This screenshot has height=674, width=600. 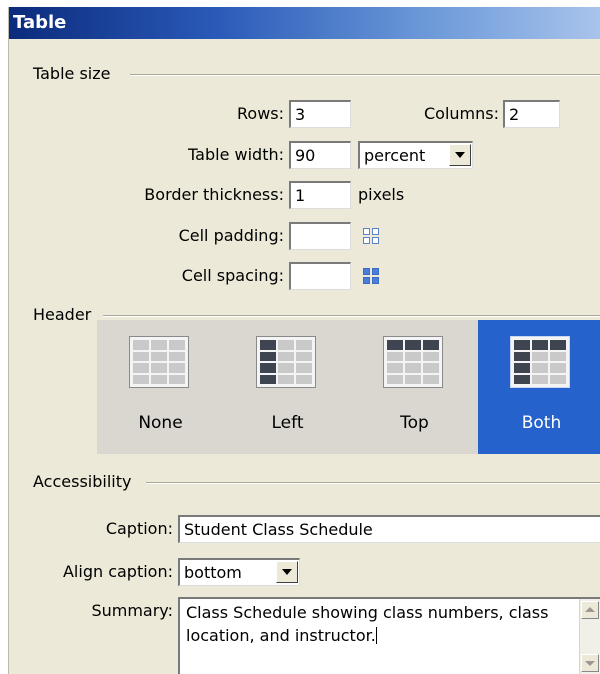 I want to click on header-option-none: None, so click(x=160, y=387).